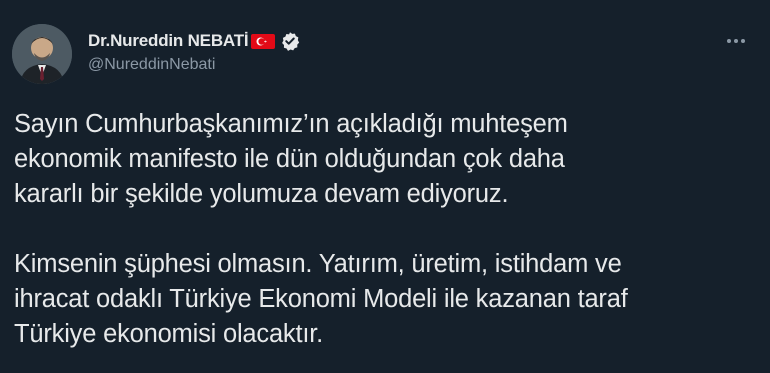 Image resolution: width=770 pixels, height=373 pixels. What do you see at coordinates (169, 334) in the screenshot?
I see `tweet-line: Türkiye ekonomisi olacaktır.` at bounding box center [169, 334].